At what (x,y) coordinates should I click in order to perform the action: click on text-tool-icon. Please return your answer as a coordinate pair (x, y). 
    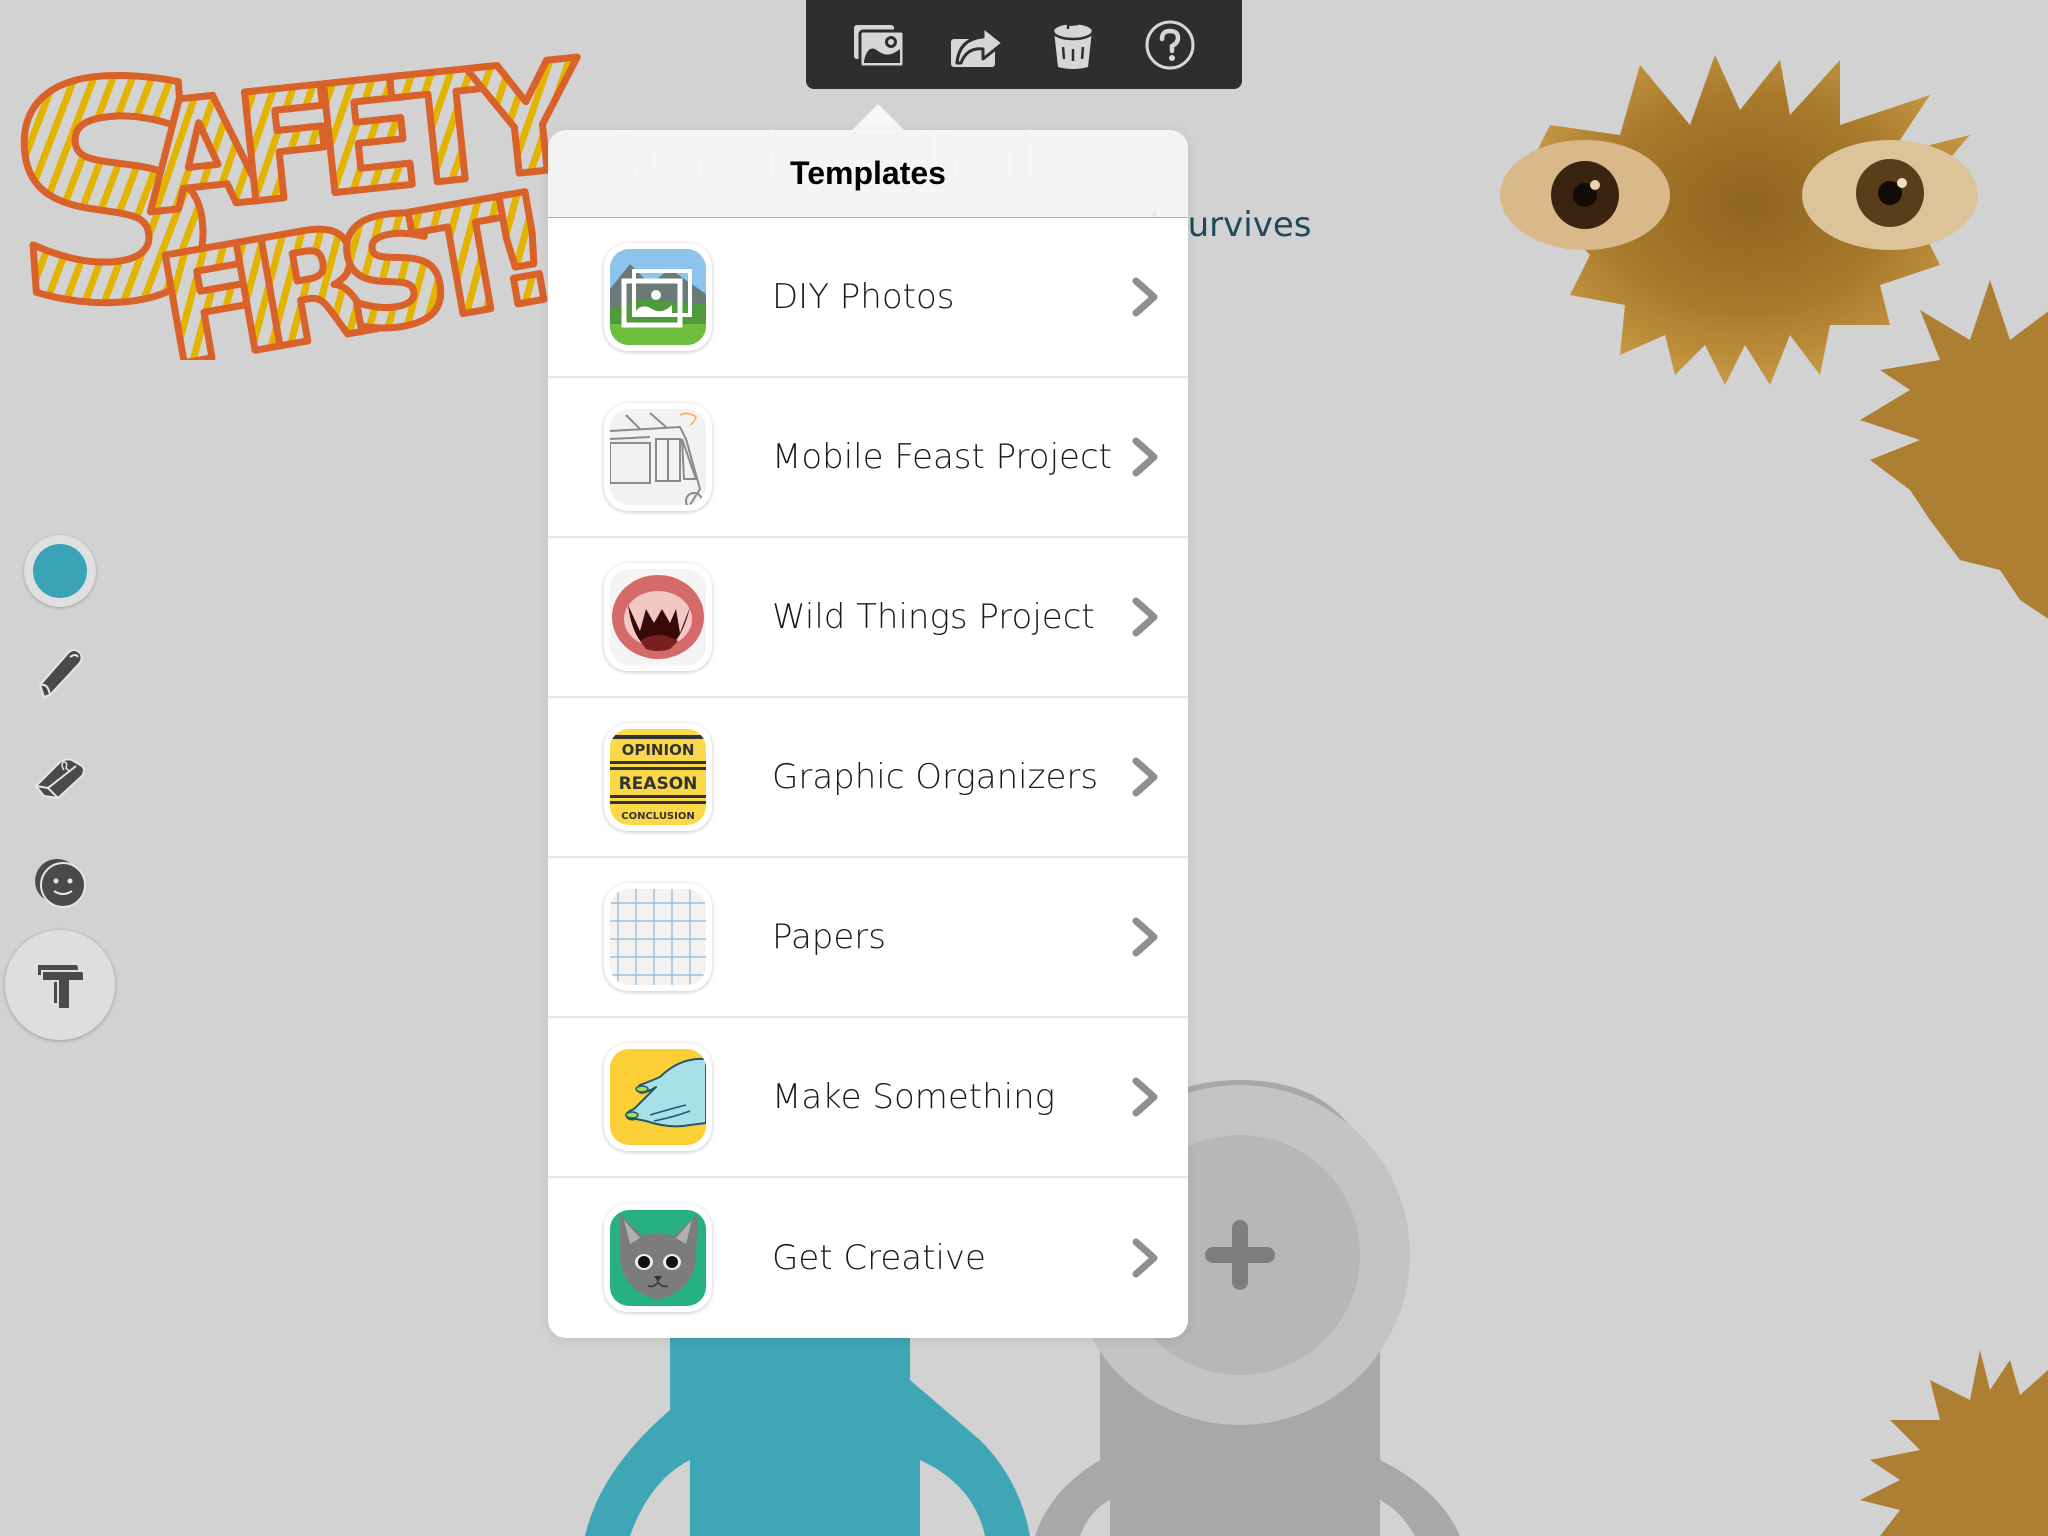
    Looking at the image, I should click on (61, 987).